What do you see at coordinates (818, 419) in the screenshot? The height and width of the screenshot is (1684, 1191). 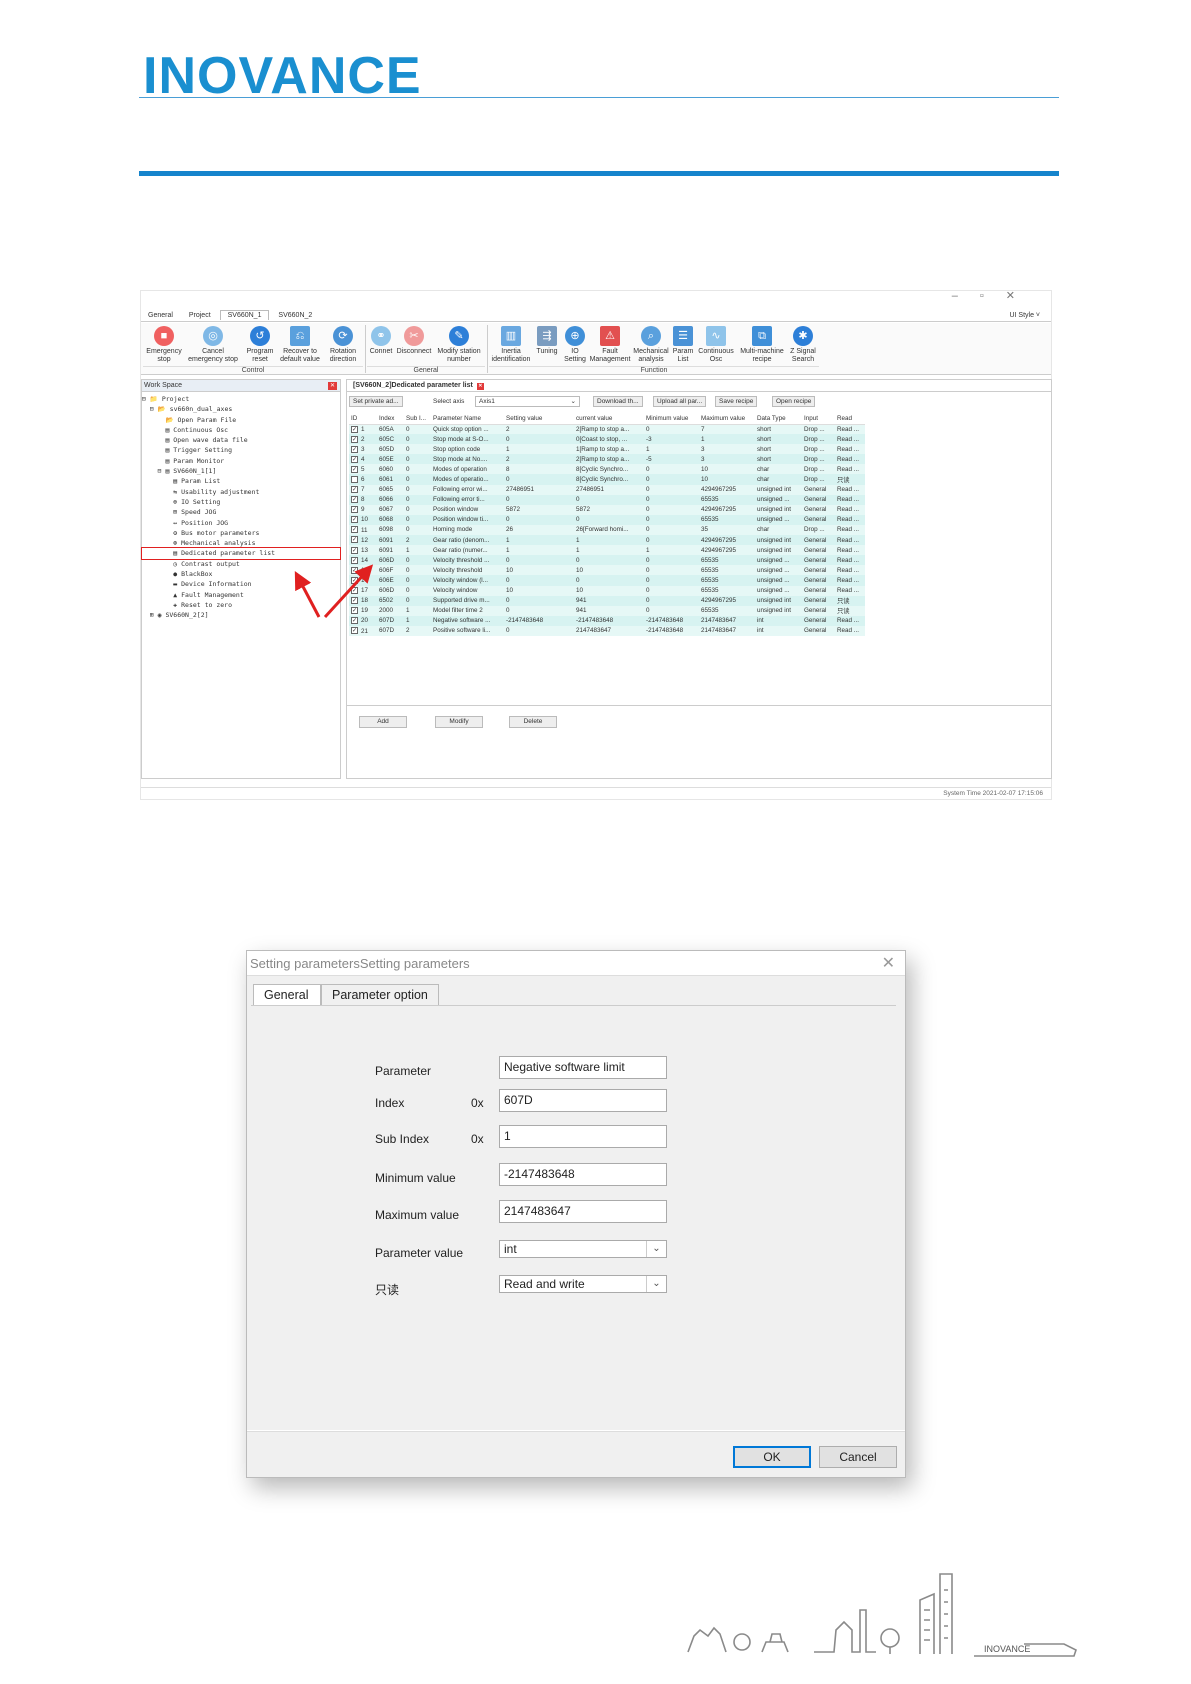 I see `column-header: Input` at bounding box center [818, 419].